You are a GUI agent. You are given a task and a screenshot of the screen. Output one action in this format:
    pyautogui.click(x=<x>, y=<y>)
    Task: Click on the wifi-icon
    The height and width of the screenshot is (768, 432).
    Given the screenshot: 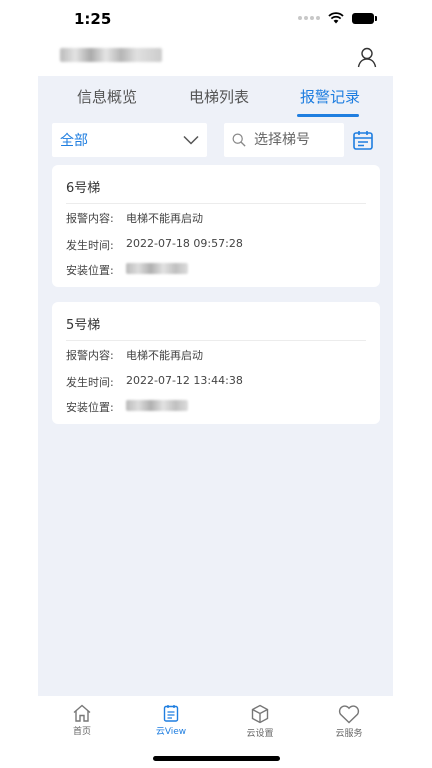 What is the action you would take?
    pyautogui.click(x=336, y=18)
    